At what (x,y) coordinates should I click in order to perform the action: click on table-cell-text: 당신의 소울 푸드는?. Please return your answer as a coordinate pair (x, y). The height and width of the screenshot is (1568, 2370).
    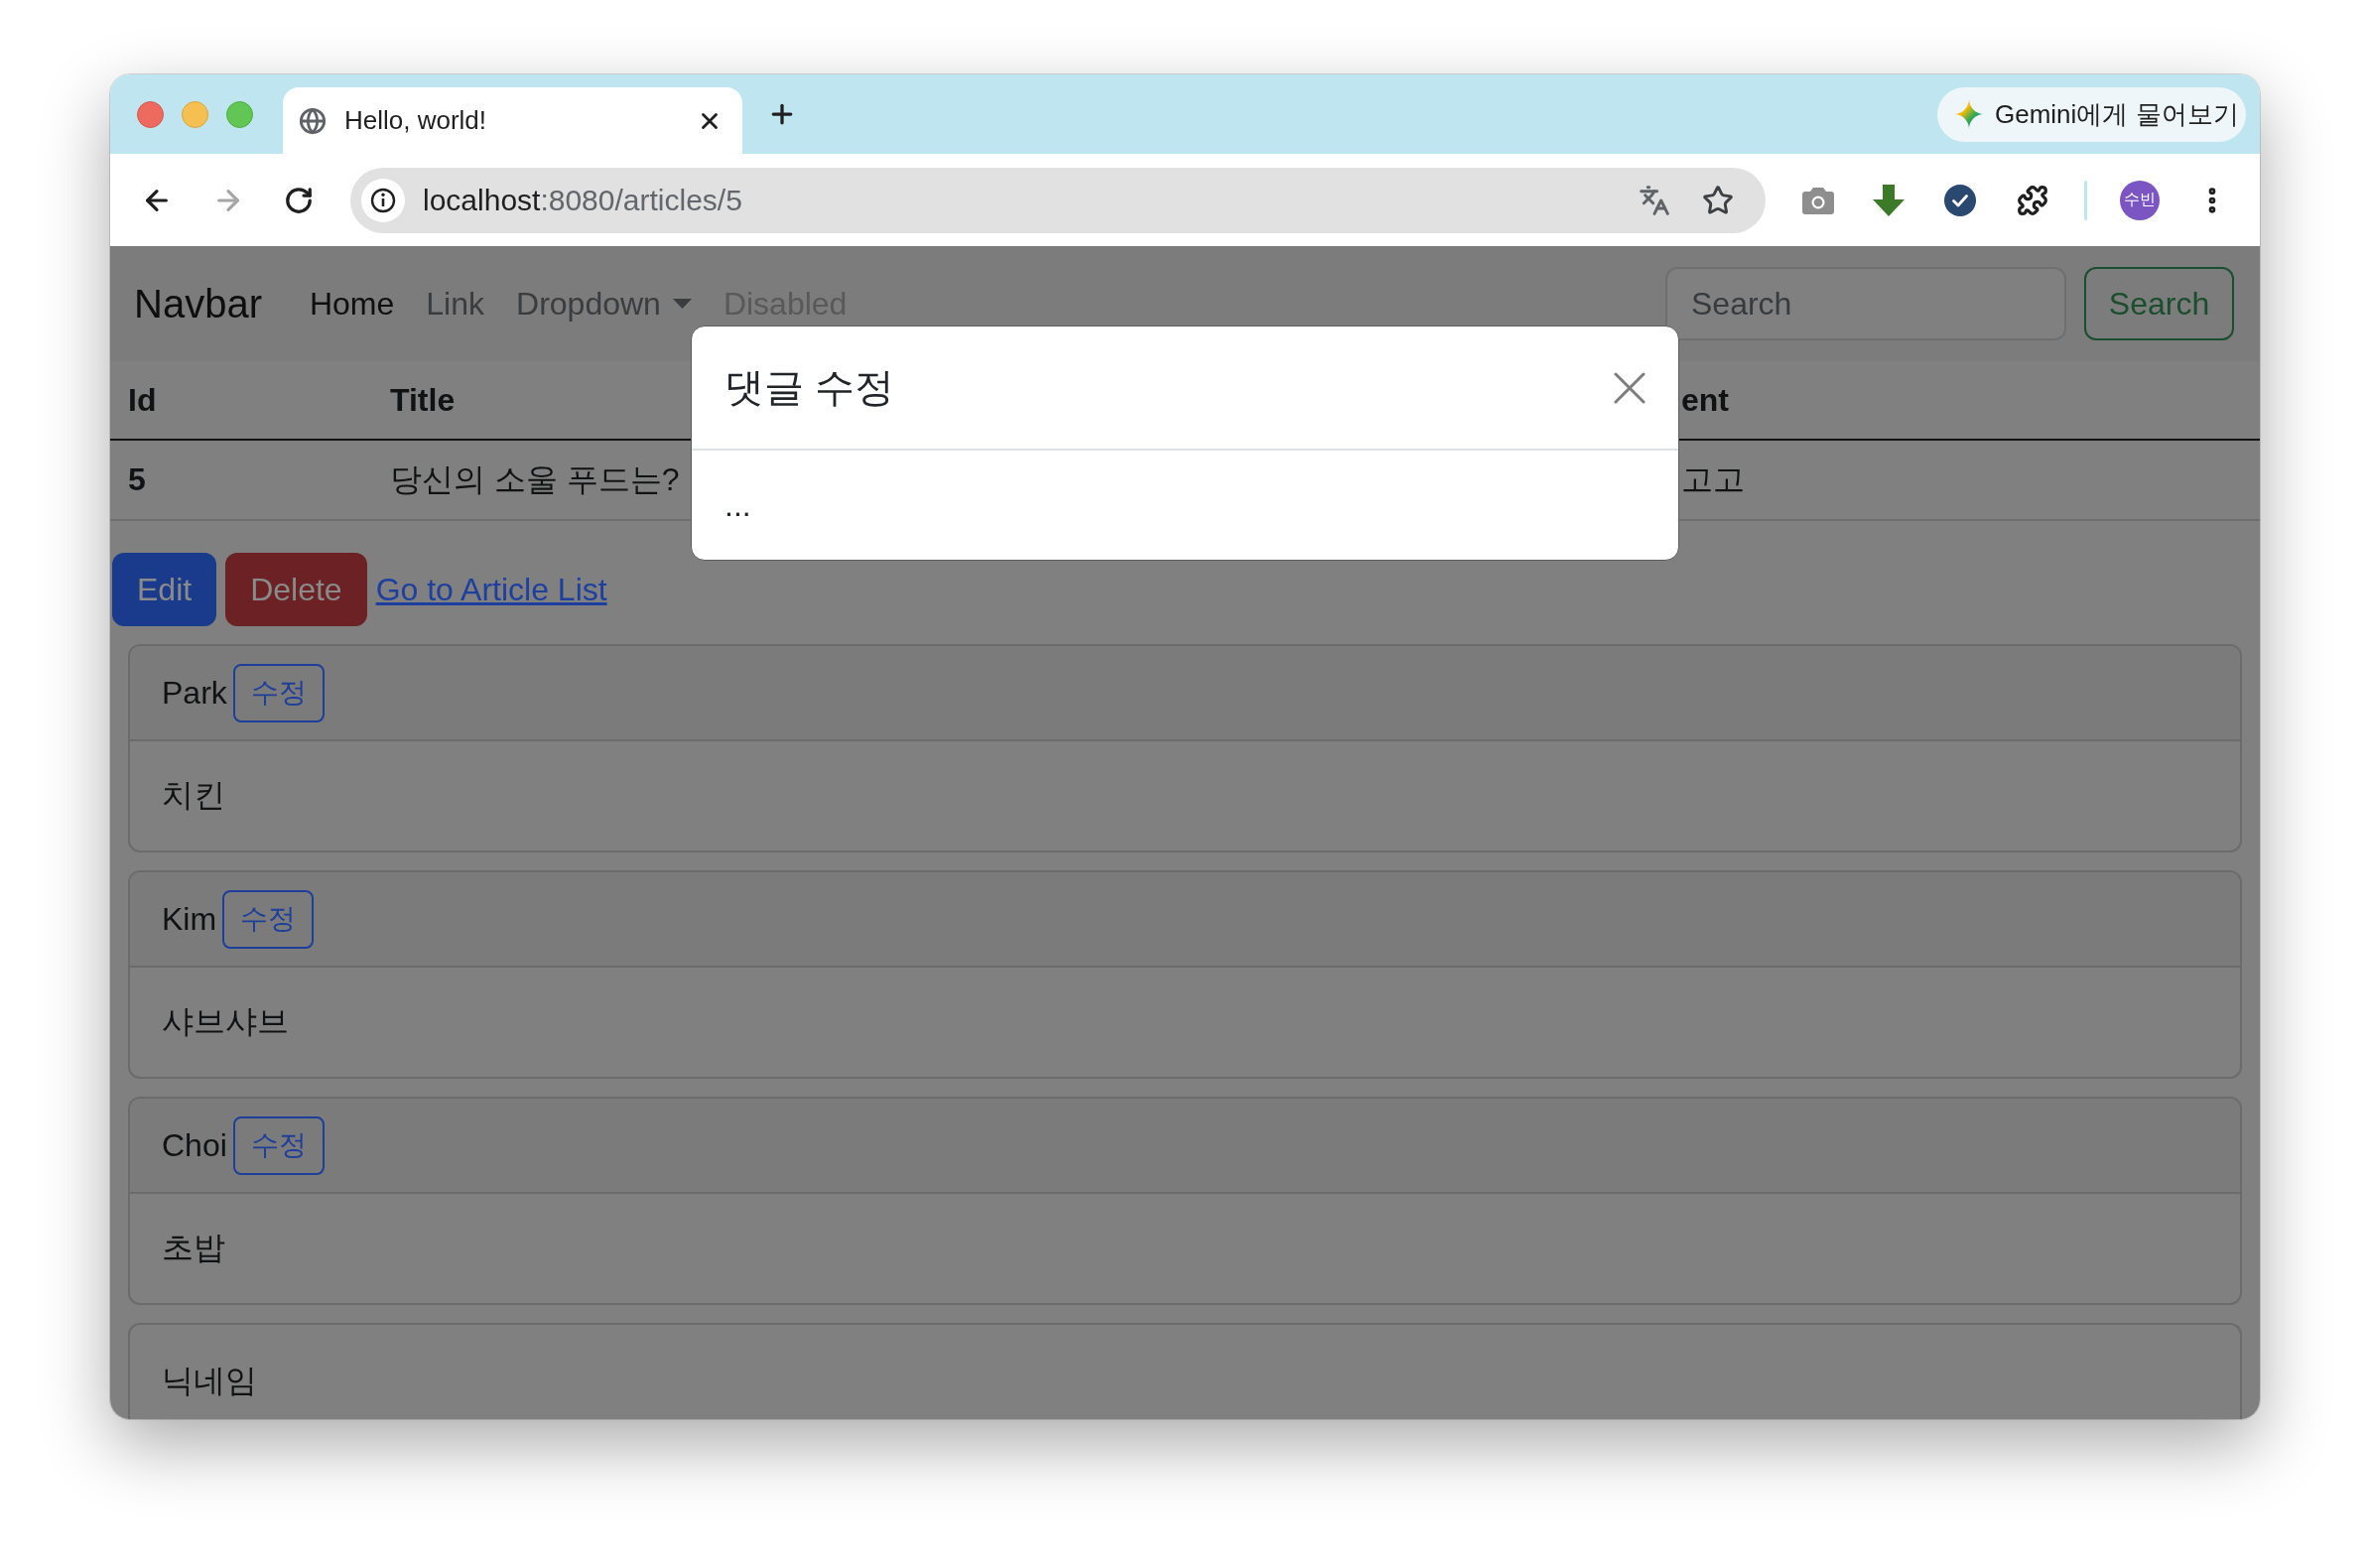
    Looking at the image, I should click on (535, 479).